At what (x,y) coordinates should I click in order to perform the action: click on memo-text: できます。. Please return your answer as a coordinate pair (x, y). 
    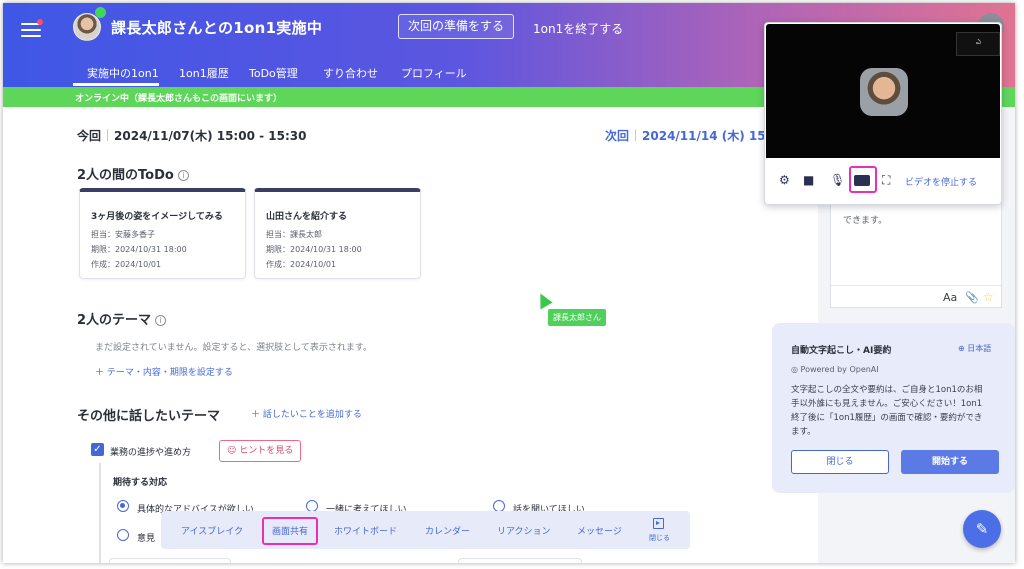
    Looking at the image, I should click on (865, 219).